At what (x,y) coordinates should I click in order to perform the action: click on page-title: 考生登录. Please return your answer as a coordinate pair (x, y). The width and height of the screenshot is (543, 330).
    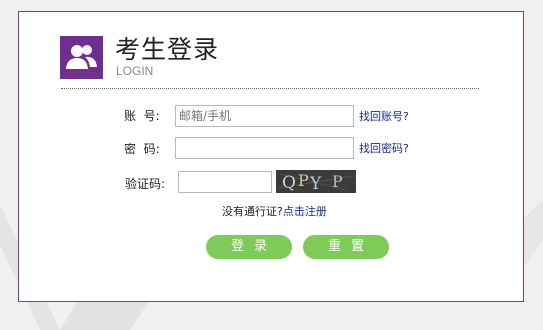
    Looking at the image, I should click on (167, 49).